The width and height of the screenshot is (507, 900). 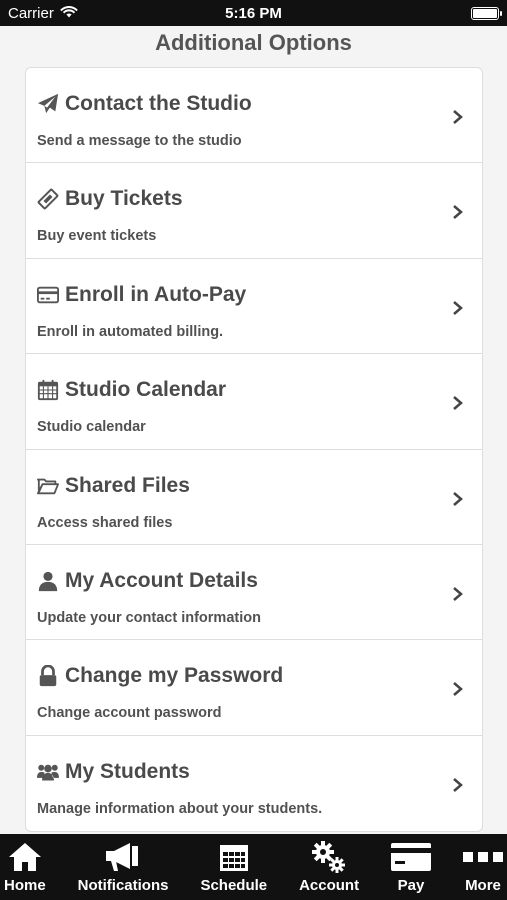 I want to click on option-subtitle: Manage information about your students., so click(x=180, y=808).